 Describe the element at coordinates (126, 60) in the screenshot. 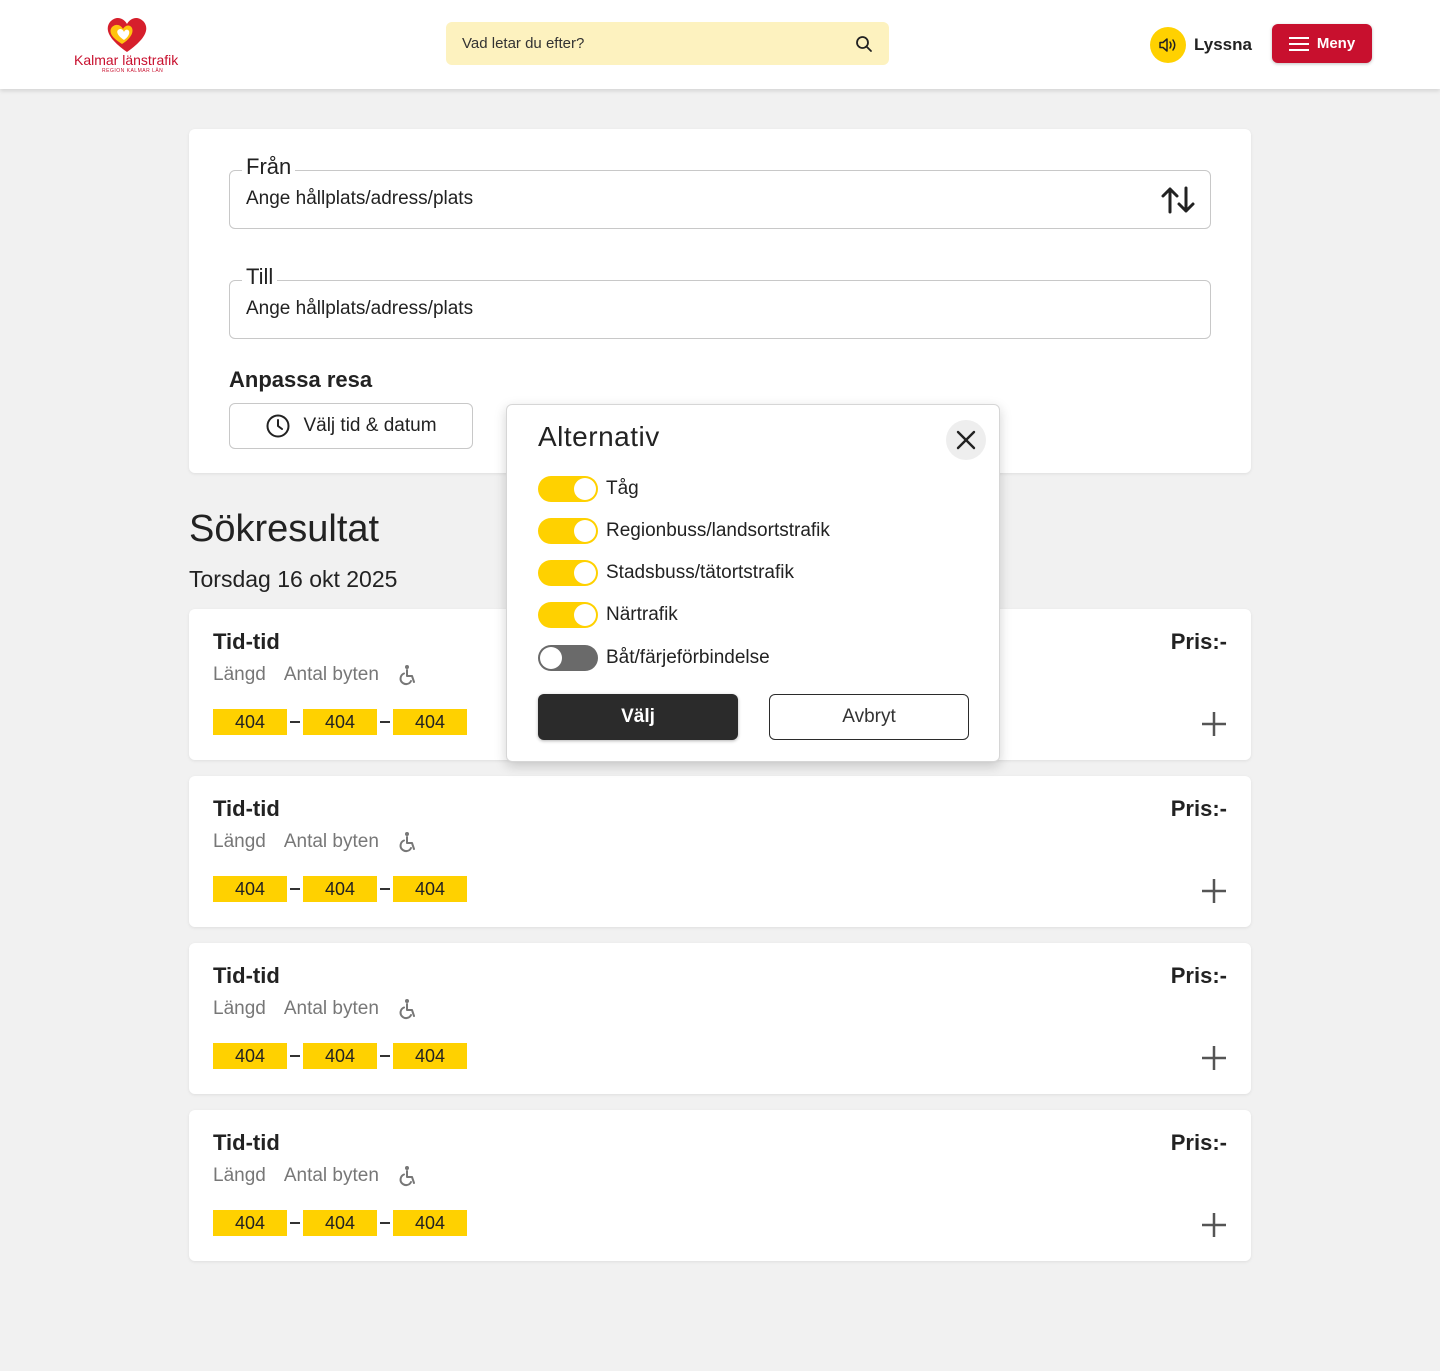

I see `logo-text: Kalmar länstrafik` at that location.